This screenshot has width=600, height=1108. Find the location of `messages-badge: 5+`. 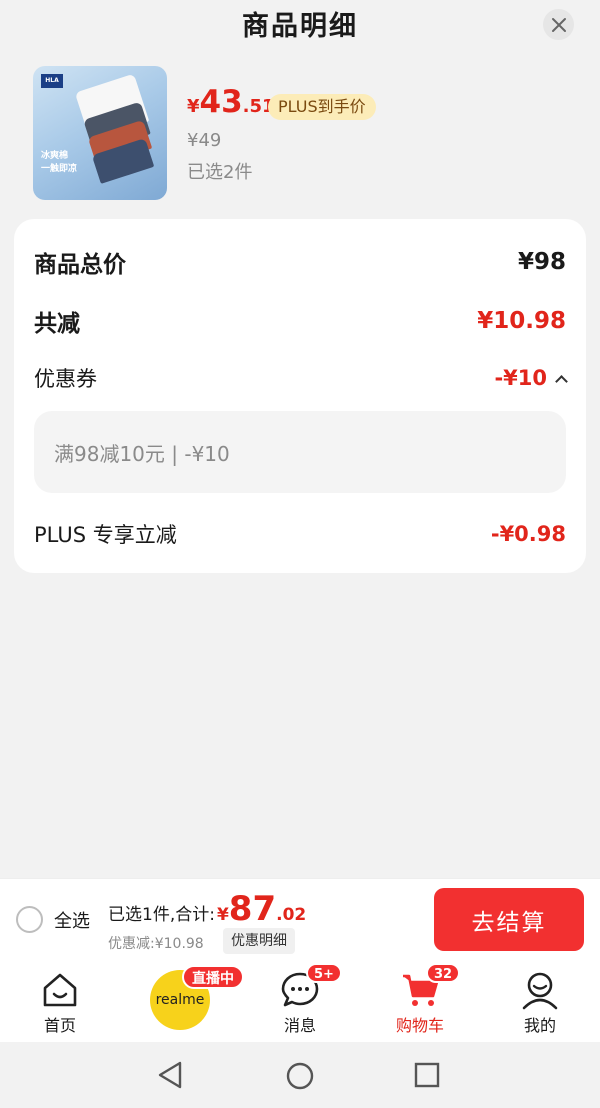

messages-badge: 5+ is located at coordinates (324, 973).